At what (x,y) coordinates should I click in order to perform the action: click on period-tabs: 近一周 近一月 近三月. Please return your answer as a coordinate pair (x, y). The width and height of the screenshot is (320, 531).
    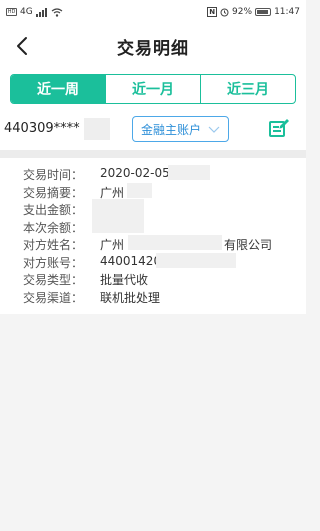
    Looking at the image, I should click on (153, 89).